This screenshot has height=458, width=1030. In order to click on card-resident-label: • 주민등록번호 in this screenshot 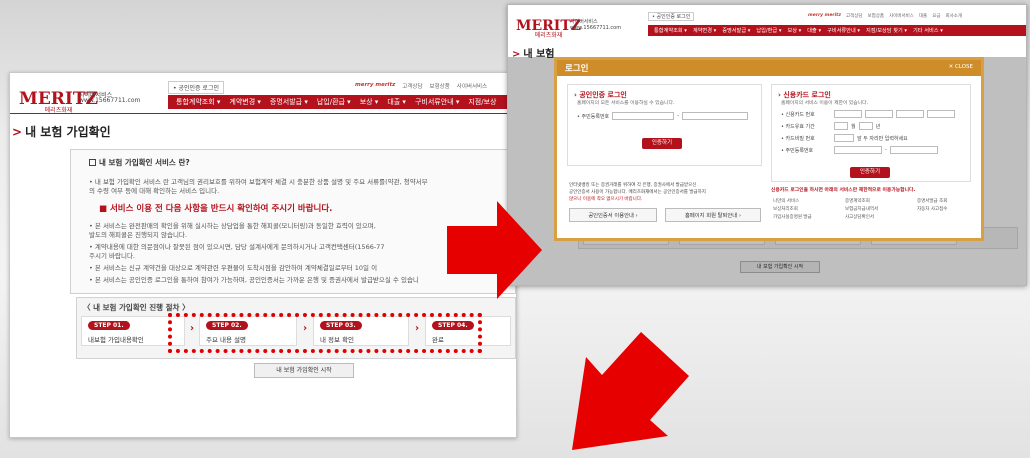, I will do `click(797, 150)`.